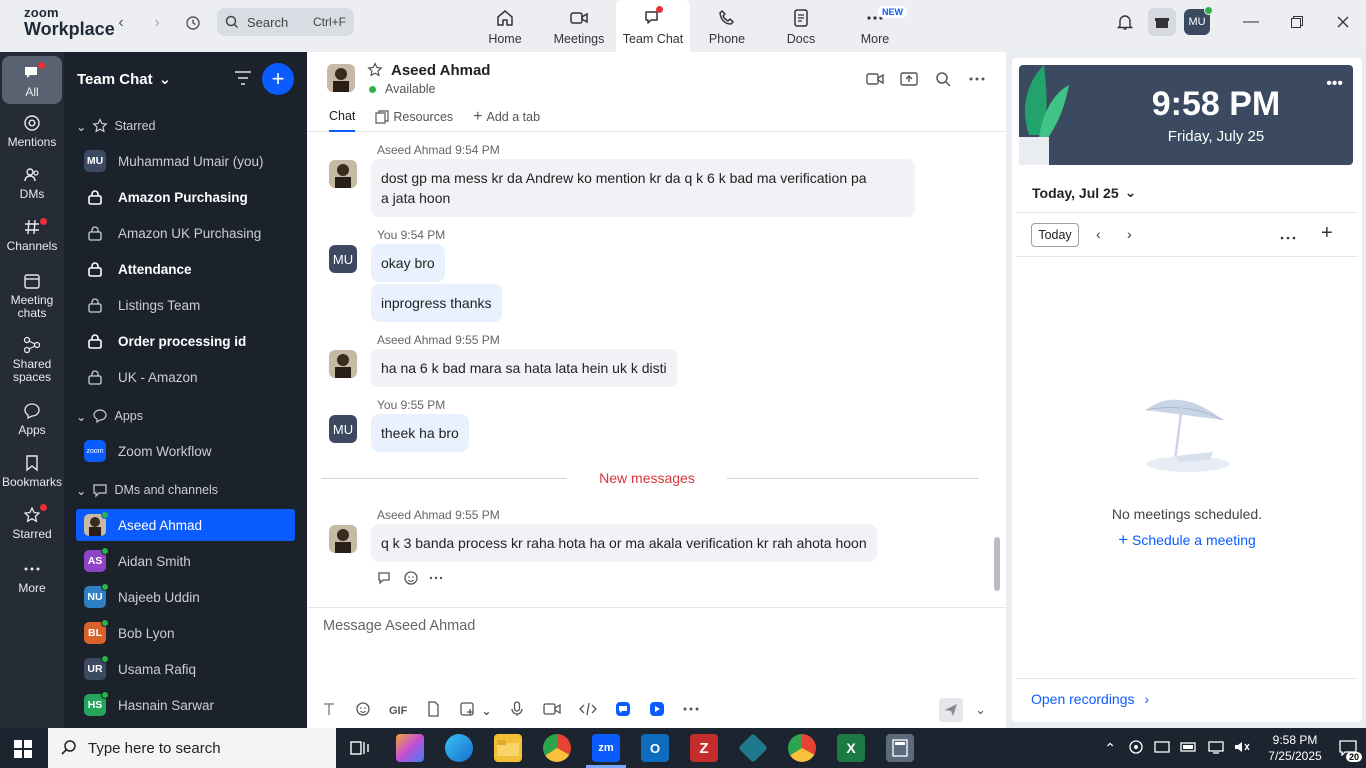 The width and height of the screenshot is (1366, 768). Describe the element at coordinates (753, 748) in the screenshot. I see `app-diamond-icon` at that location.